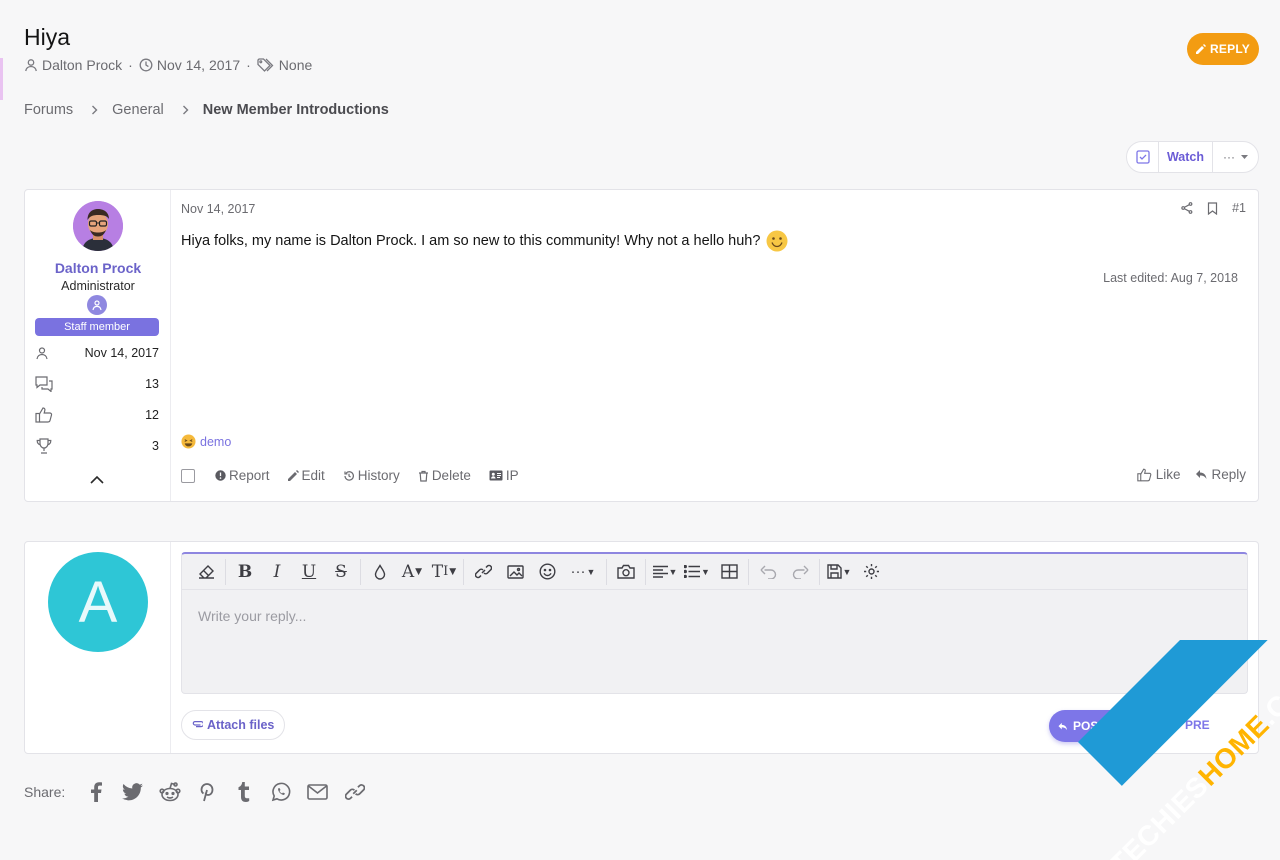  What do you see at coordinates (1239, 208) in the screenshot?
I see `post-number: #1` at bounding box center [1239, 208].